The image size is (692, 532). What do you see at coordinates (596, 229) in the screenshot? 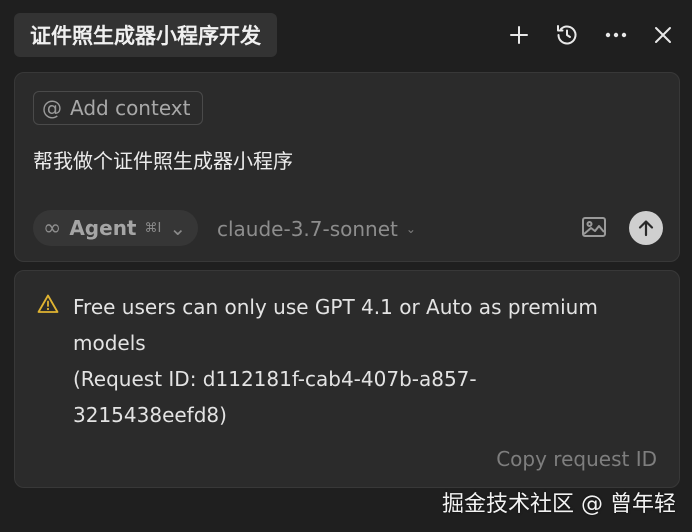
I see `image-icon` at bounding box center [596, 229].